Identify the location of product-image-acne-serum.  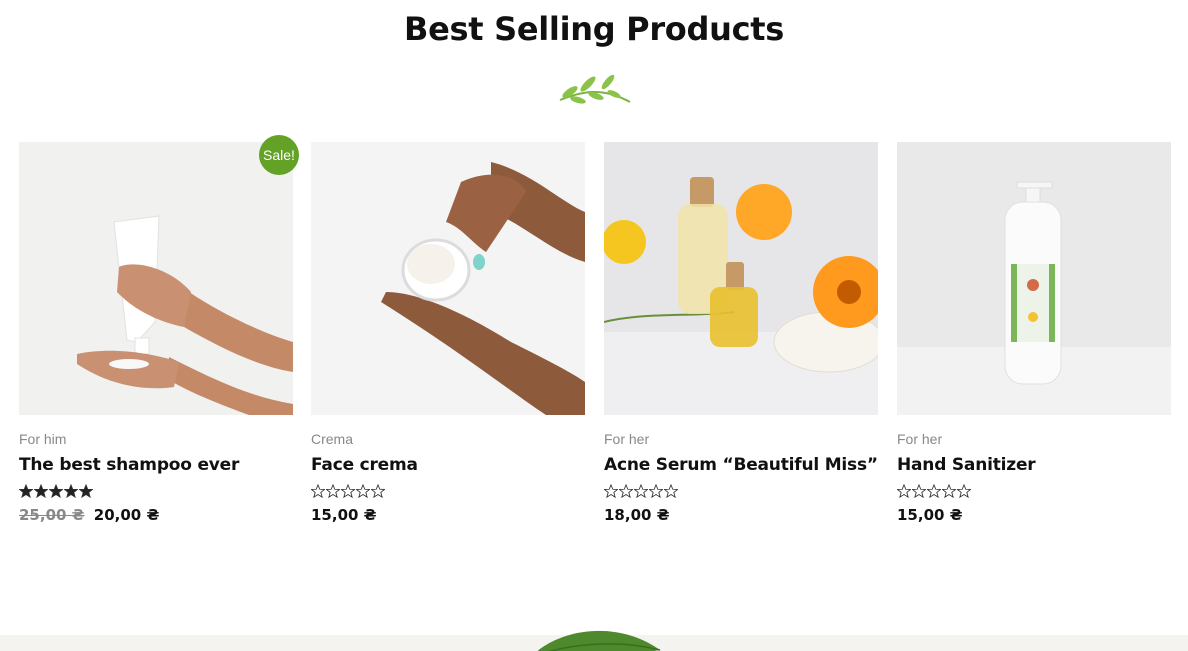
(741, 278).